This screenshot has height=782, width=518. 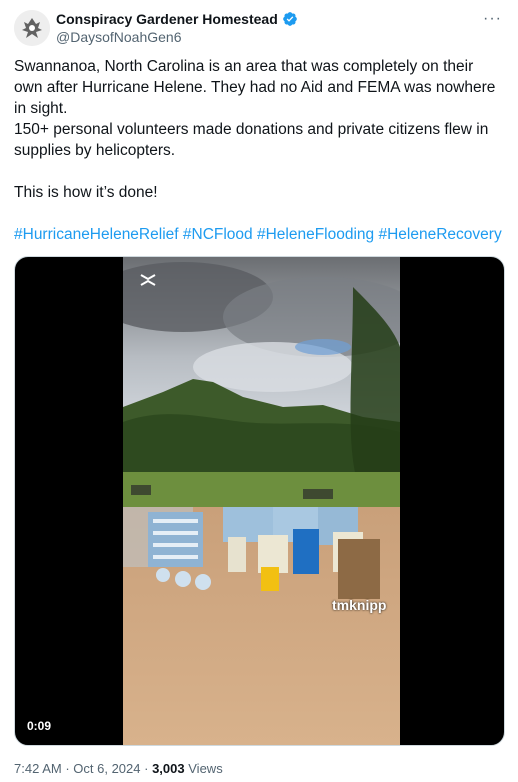 What do you see at coordinates (32, 28) in the screenshot?
I see `avatar` at bounding box center [32, 28].